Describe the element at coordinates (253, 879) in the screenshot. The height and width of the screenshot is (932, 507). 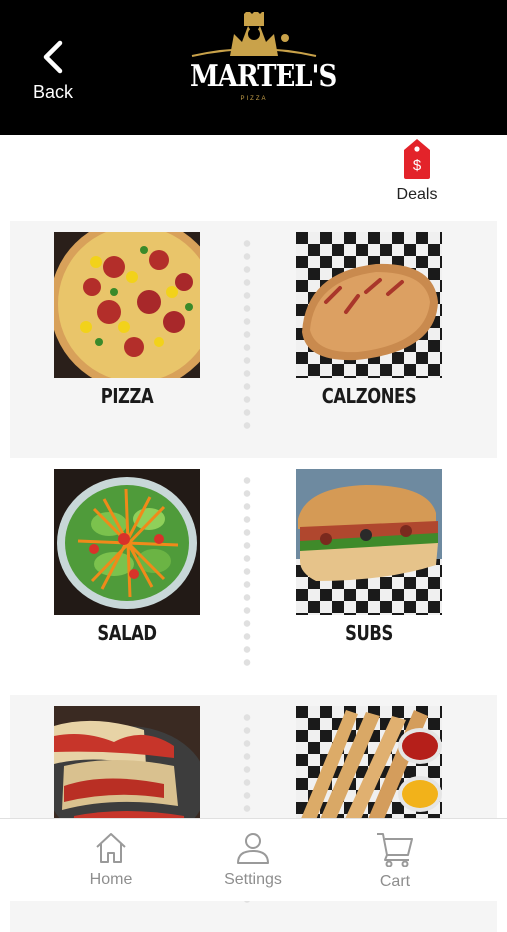
I see `tab-label-settings: Settings` at that location.